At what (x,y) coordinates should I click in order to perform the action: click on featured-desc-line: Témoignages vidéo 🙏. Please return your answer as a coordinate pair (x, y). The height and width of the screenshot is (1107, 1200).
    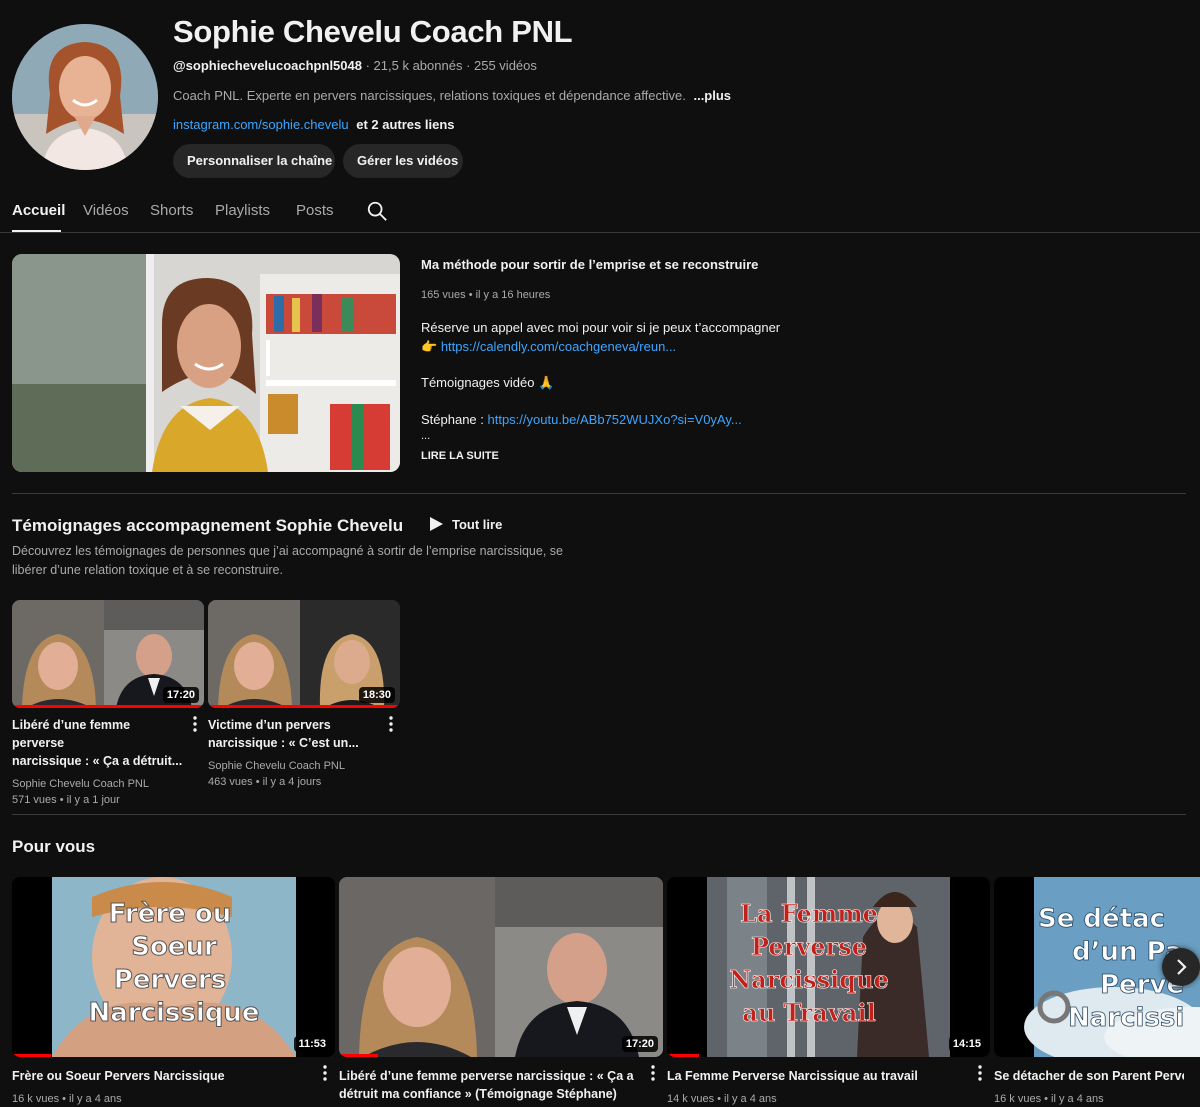
    Looking at the image, I should click on (488, 382).